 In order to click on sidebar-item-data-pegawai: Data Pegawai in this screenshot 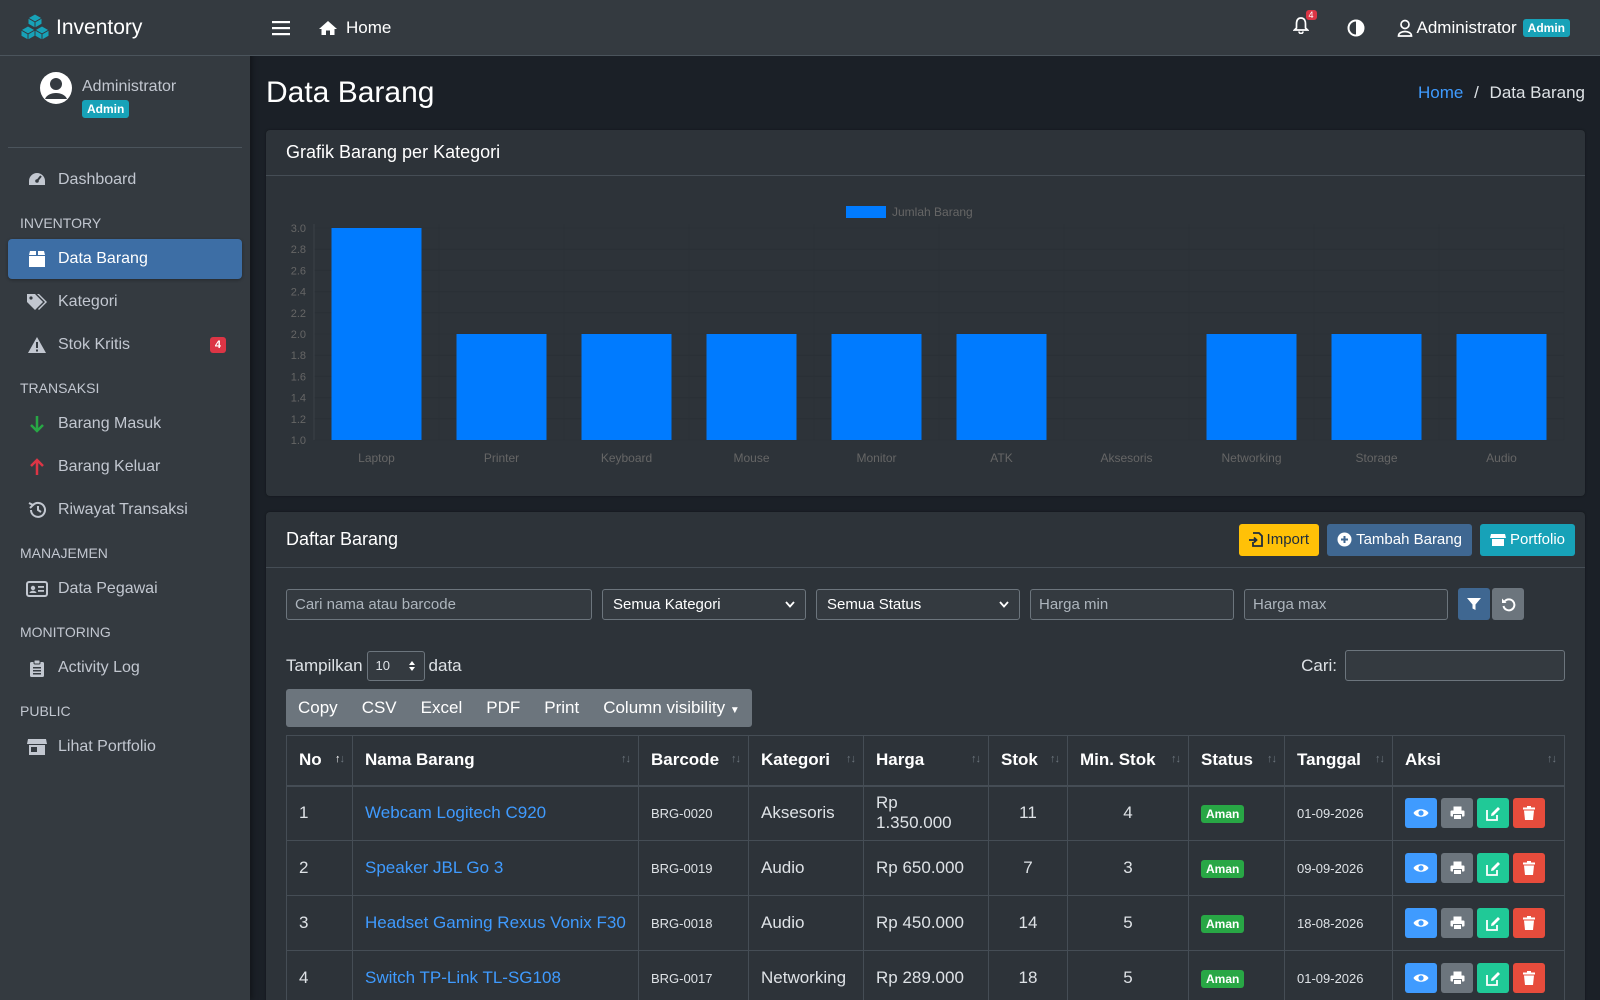, I will do `click(125, 589)`.